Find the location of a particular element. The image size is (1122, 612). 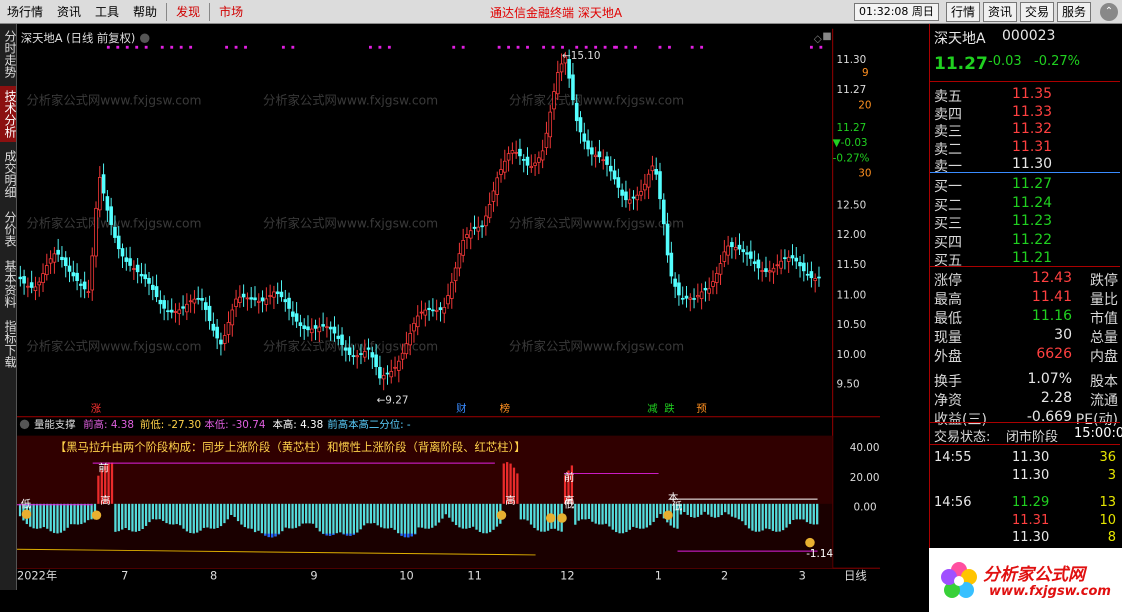

ask-row: 卖四 11.33 is located at coordinates (1025, 113).